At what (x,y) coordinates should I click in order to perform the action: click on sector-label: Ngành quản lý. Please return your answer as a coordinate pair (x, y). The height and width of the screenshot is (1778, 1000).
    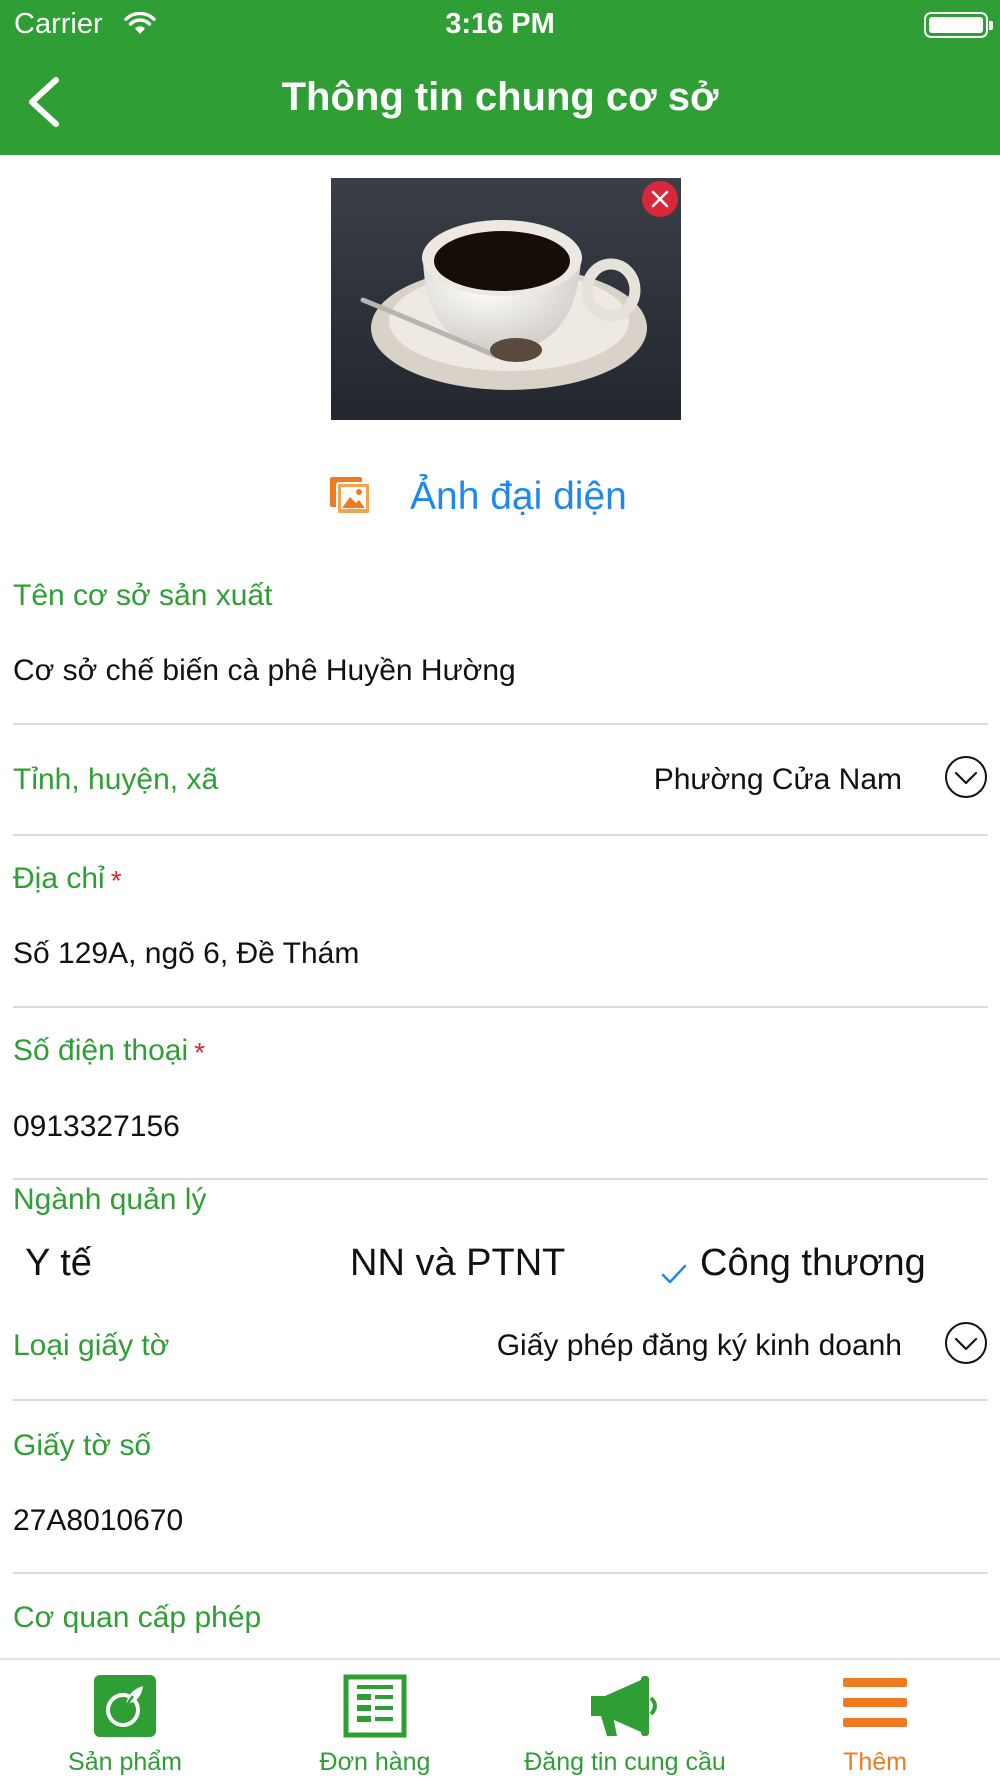
    Looking at the image, I should click on (110, 1199).